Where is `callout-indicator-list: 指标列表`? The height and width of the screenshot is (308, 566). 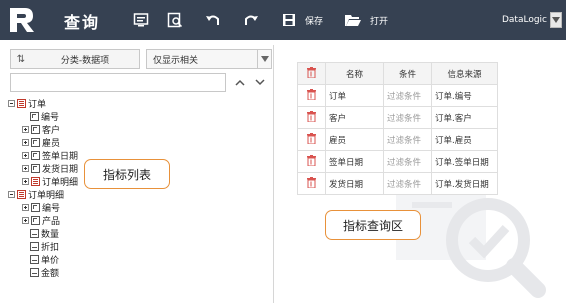
callout-indicator-list: 指标列表 is located at coordinates (127, 174).